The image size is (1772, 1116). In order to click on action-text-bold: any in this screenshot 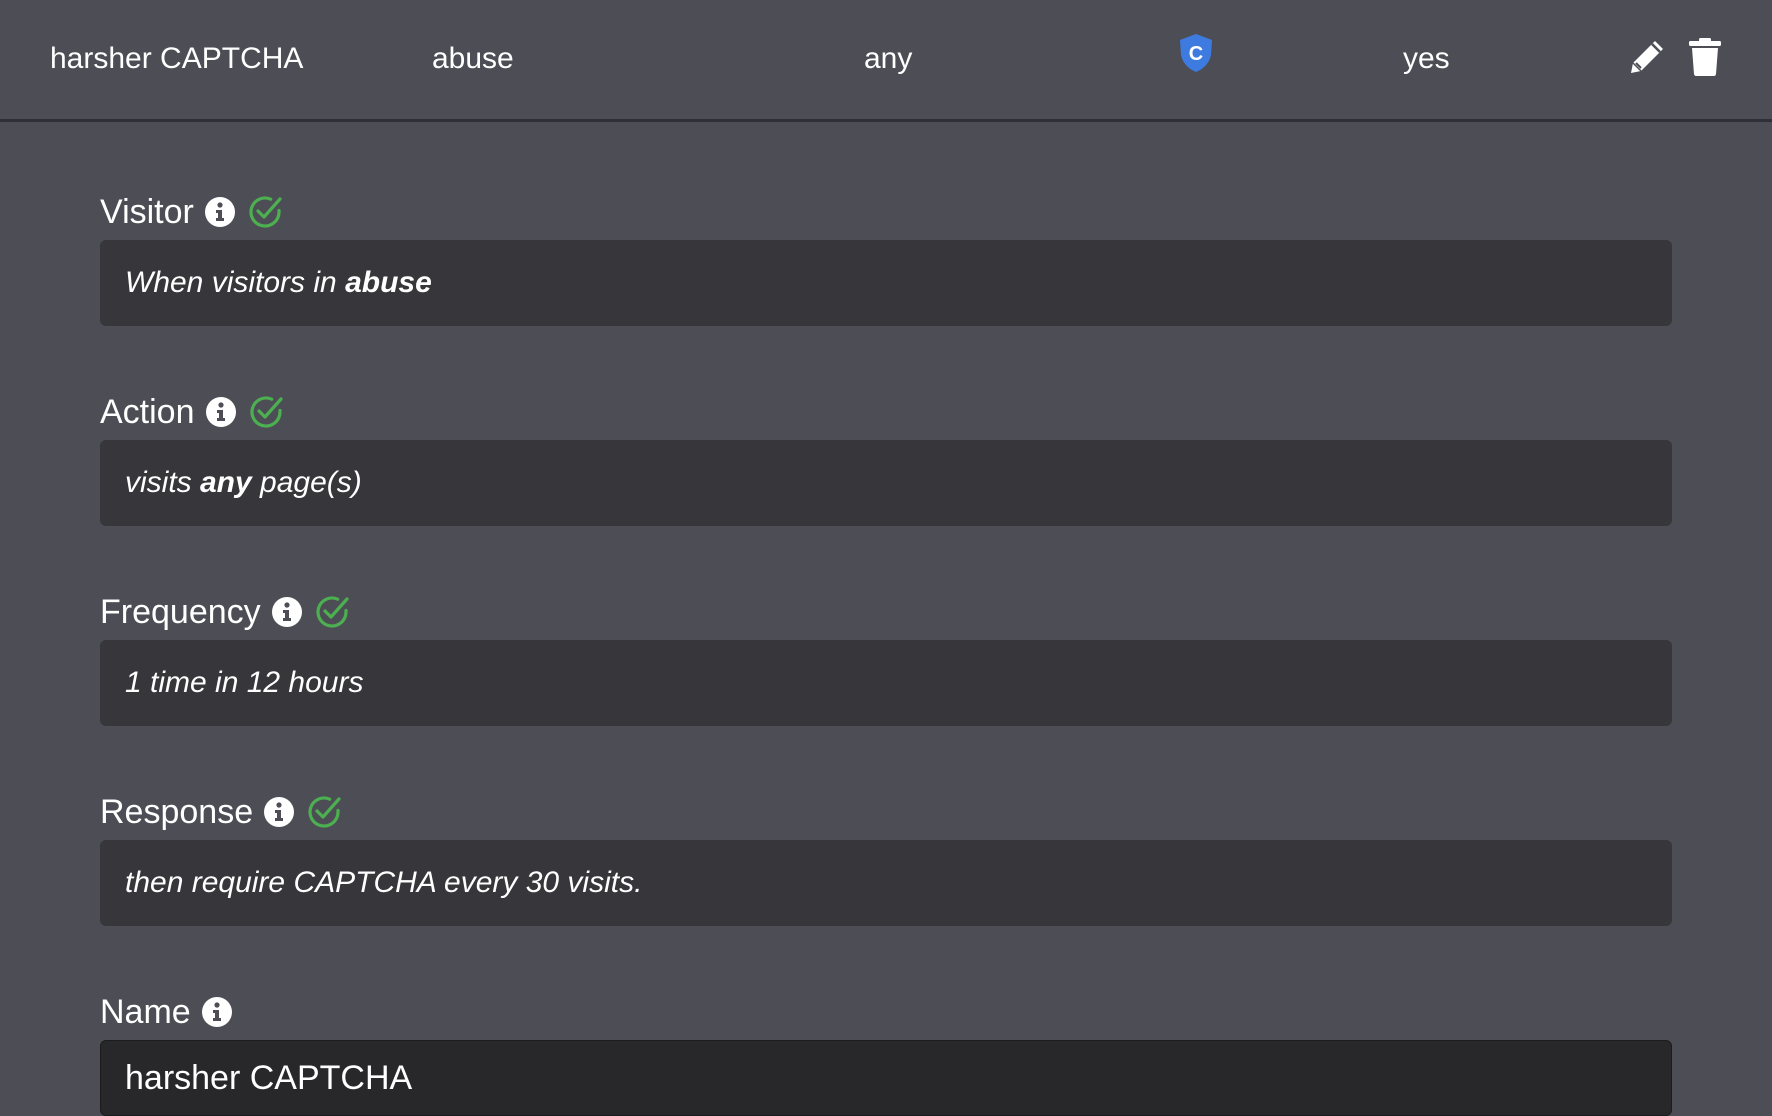, I will do `click(226, 482)`.